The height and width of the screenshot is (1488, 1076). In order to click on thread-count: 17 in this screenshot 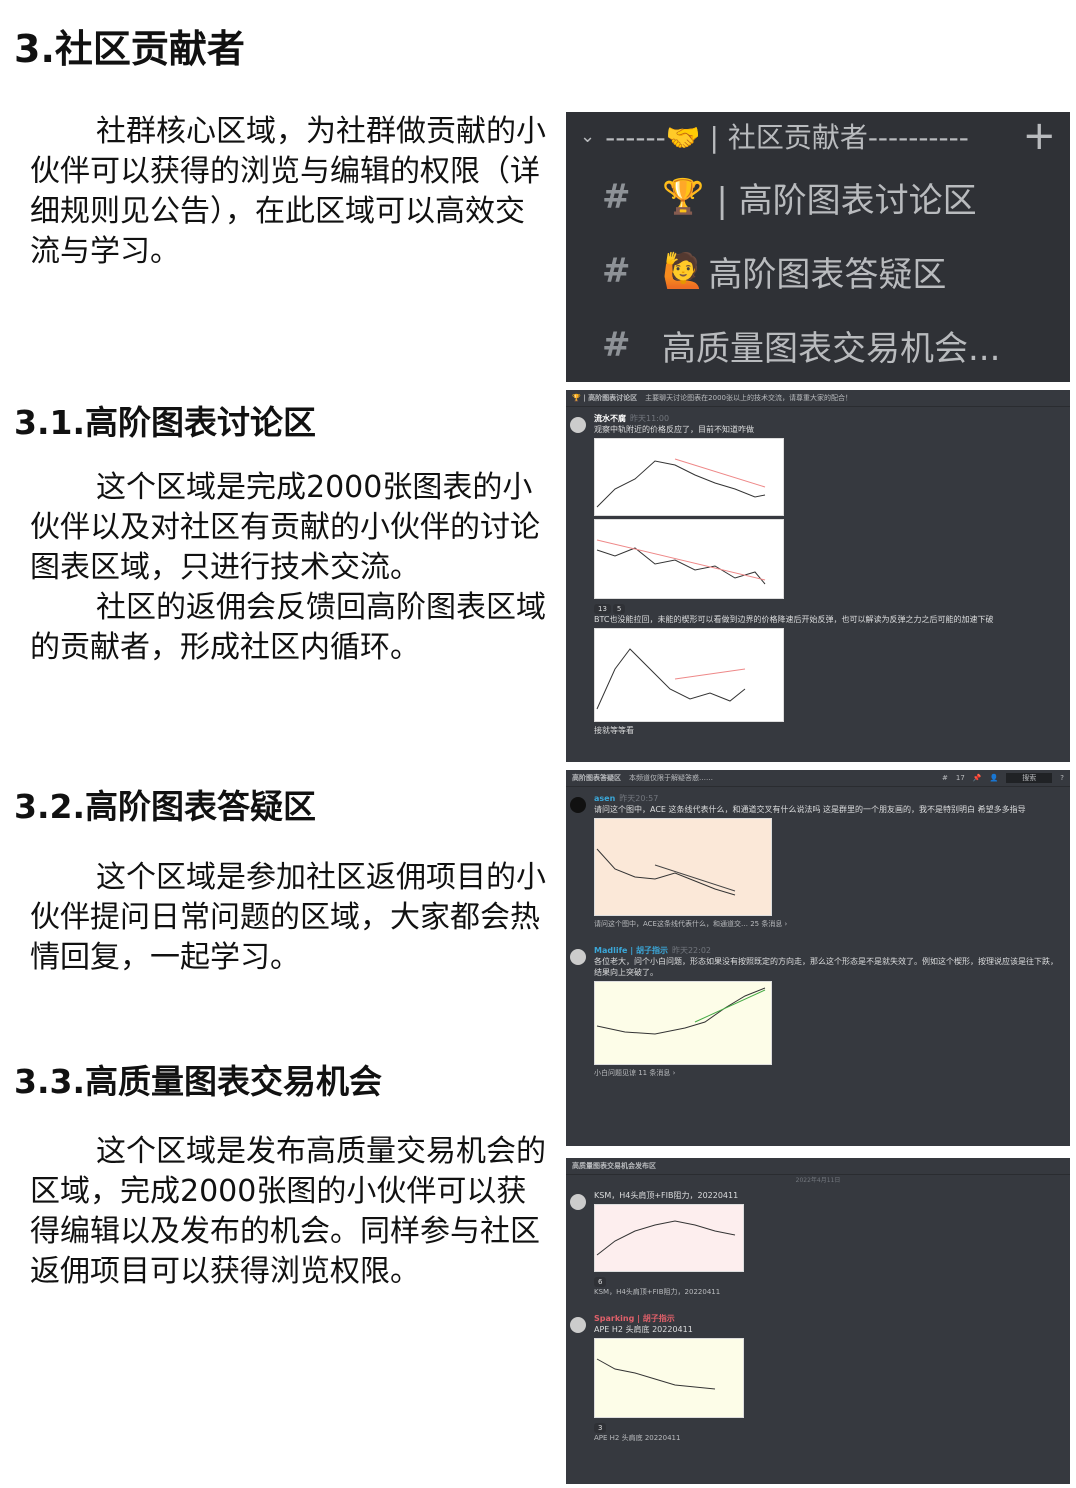, I will do `click(960, 778)`.